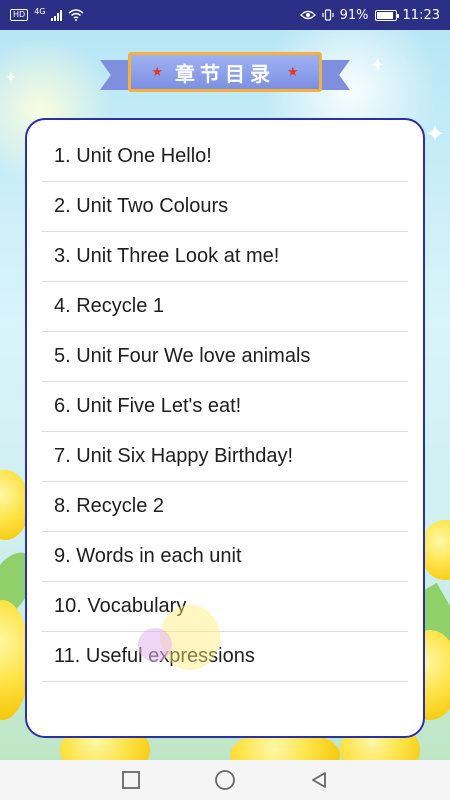 This screenshot has height=800, width=450. I want to click on chapter-item-1: 1. Unit One Hello!, so click(225, 157).